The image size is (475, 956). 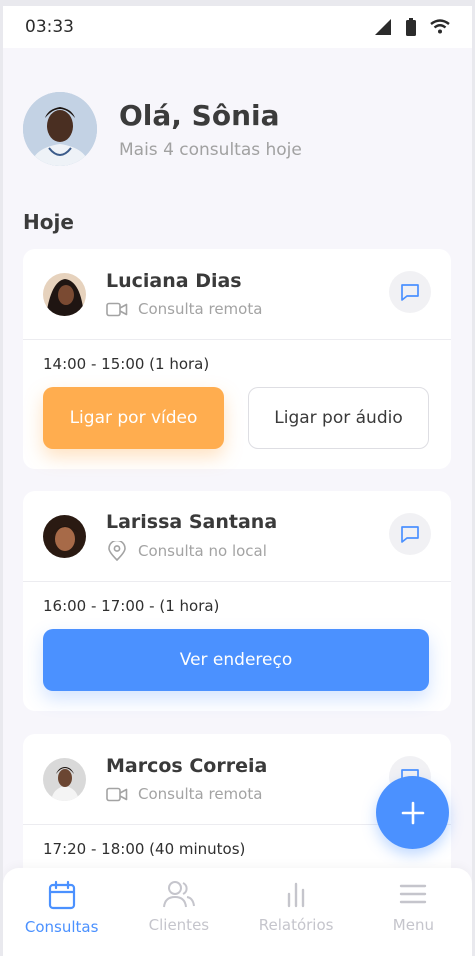 I want to click on location-icon, so click(x=117, y=551).